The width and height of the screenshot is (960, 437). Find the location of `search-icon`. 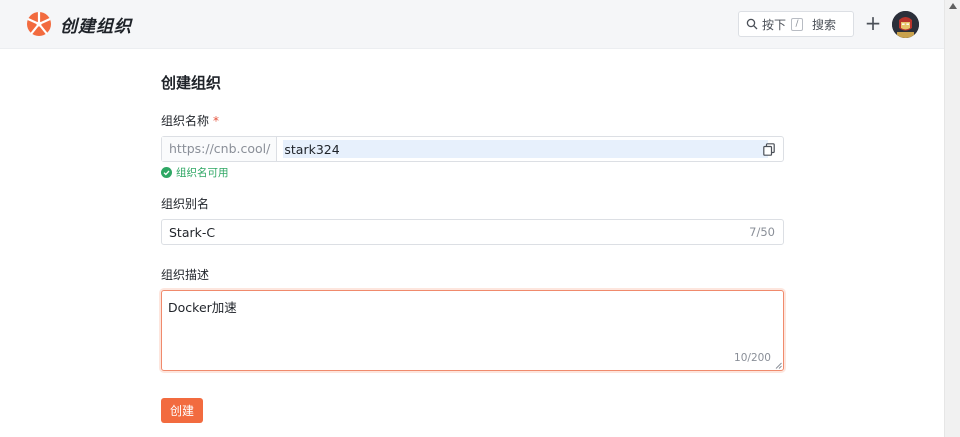

search-icon is located at coordinates (752, 24).